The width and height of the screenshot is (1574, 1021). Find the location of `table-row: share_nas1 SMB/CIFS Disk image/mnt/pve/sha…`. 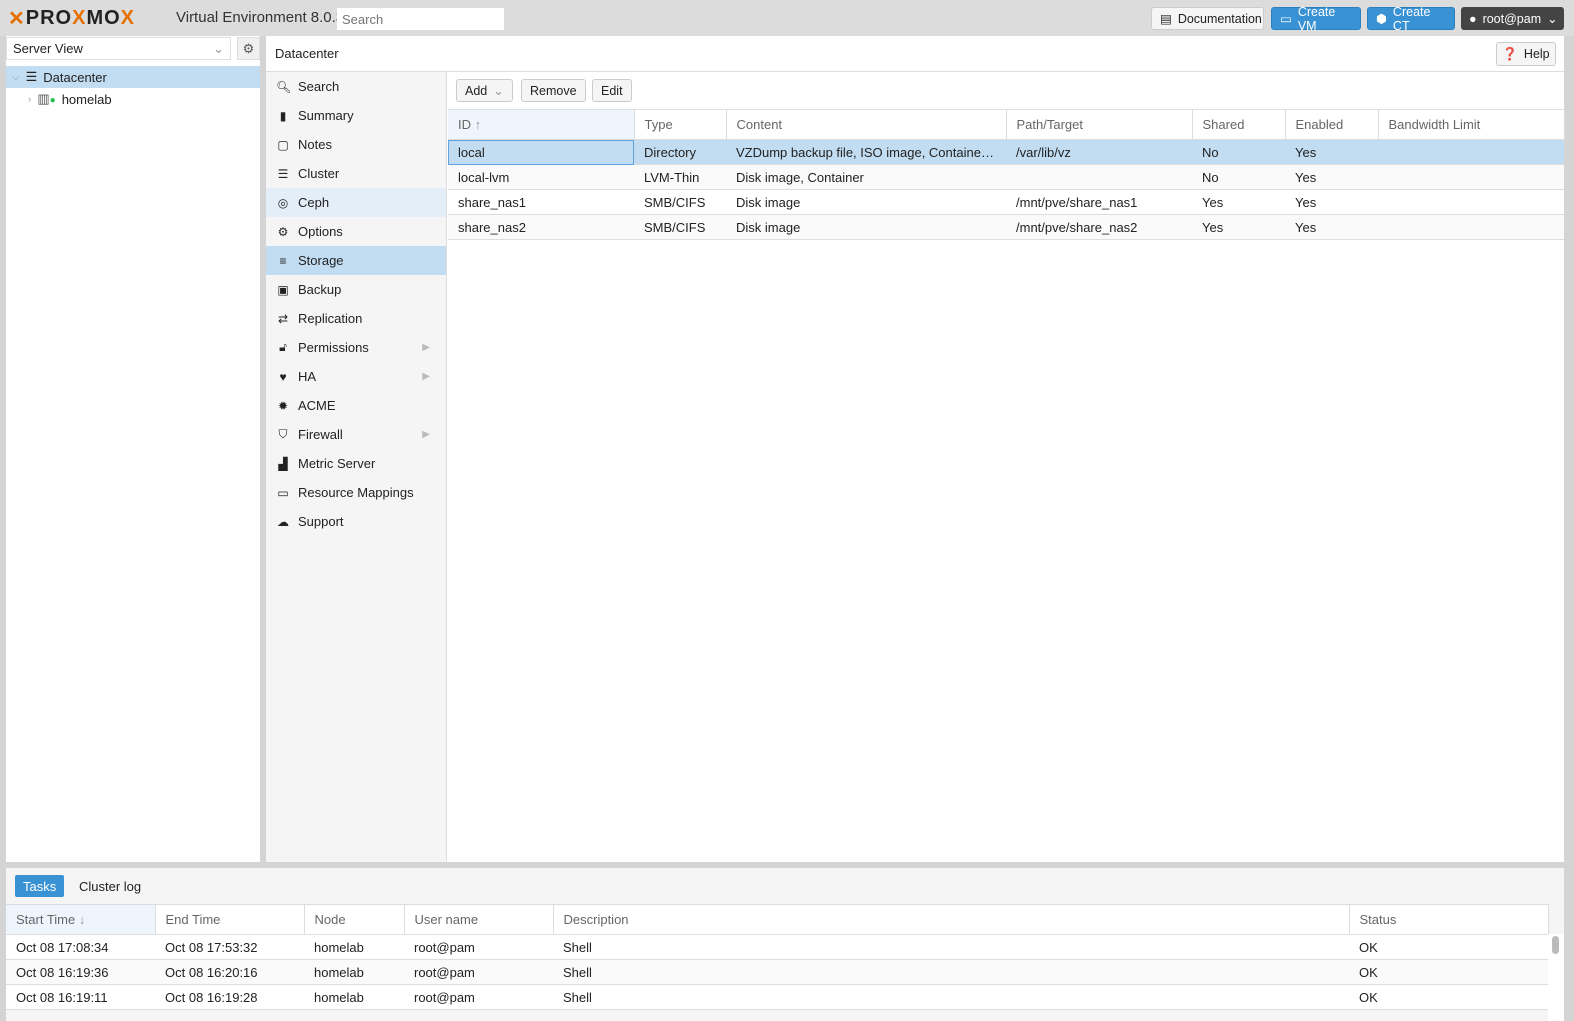

table-row: share_nas1 SMB/CIFS Disk image/mnt/pve/sha… is located at coordinates (1006, 202).